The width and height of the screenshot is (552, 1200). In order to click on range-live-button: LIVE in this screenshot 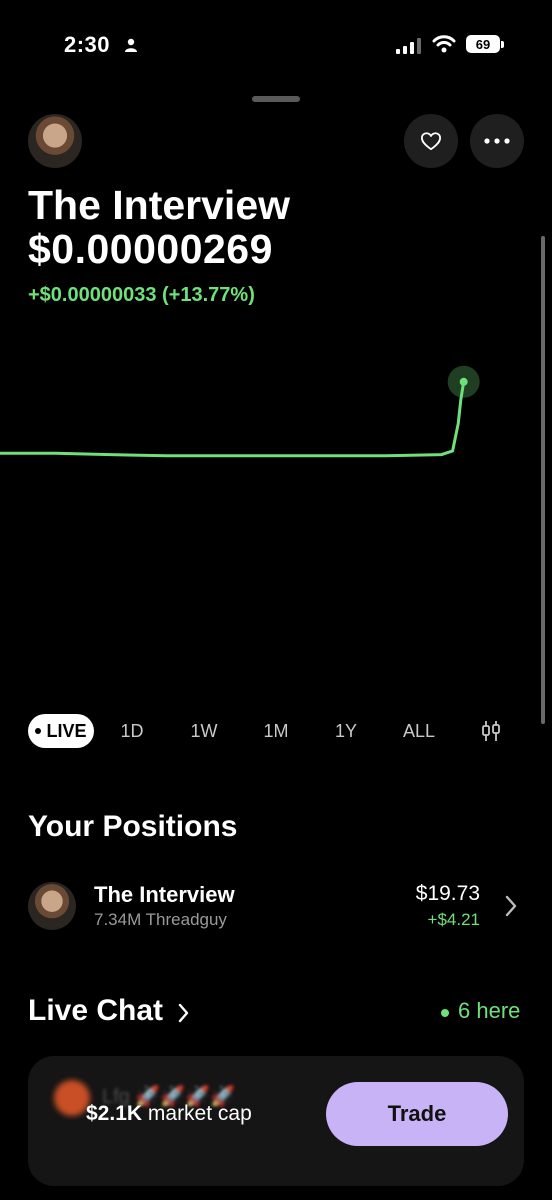, I will do `click(61, 731)`.